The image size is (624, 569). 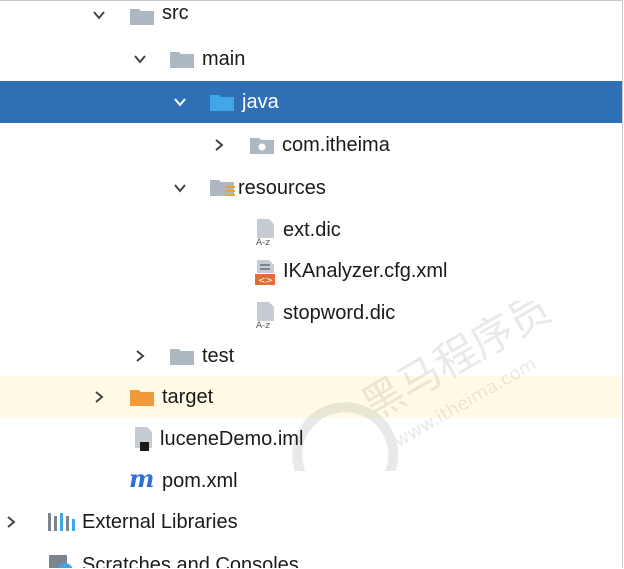 I want to click on tree-row-scratches: Scratches and Consoles, so click(x=311, y=556).